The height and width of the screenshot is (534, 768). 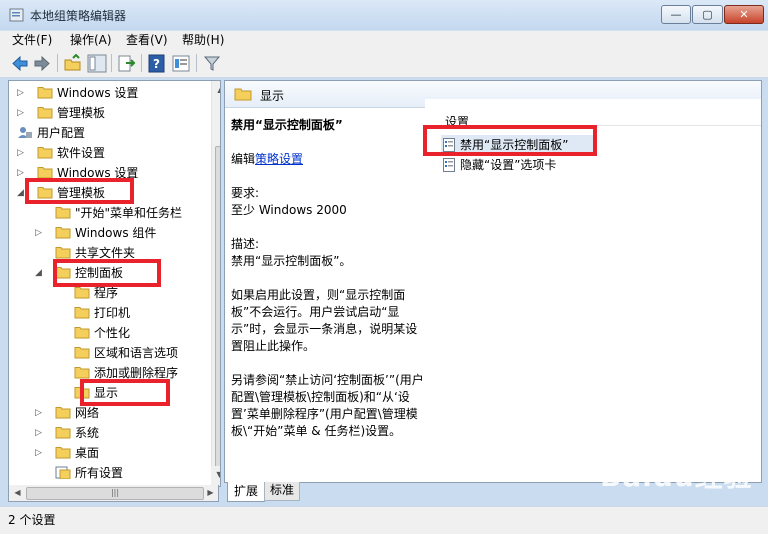 What do you see at coordinates (109, 153) in the screenshot?
I see `tree-node-software-settings: ▷ 软件设置` at bounding box center [109, 153].